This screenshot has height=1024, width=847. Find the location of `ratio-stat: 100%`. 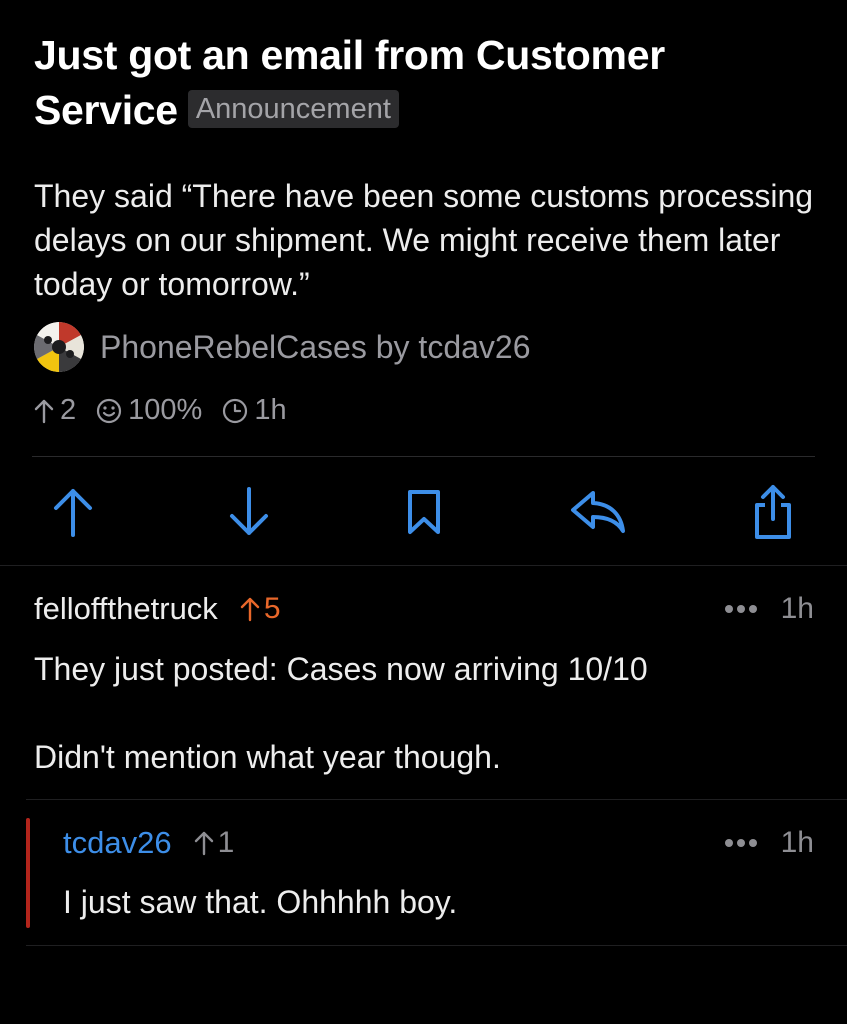

ratio-stat: 100% is located at coordinates (149, 410).